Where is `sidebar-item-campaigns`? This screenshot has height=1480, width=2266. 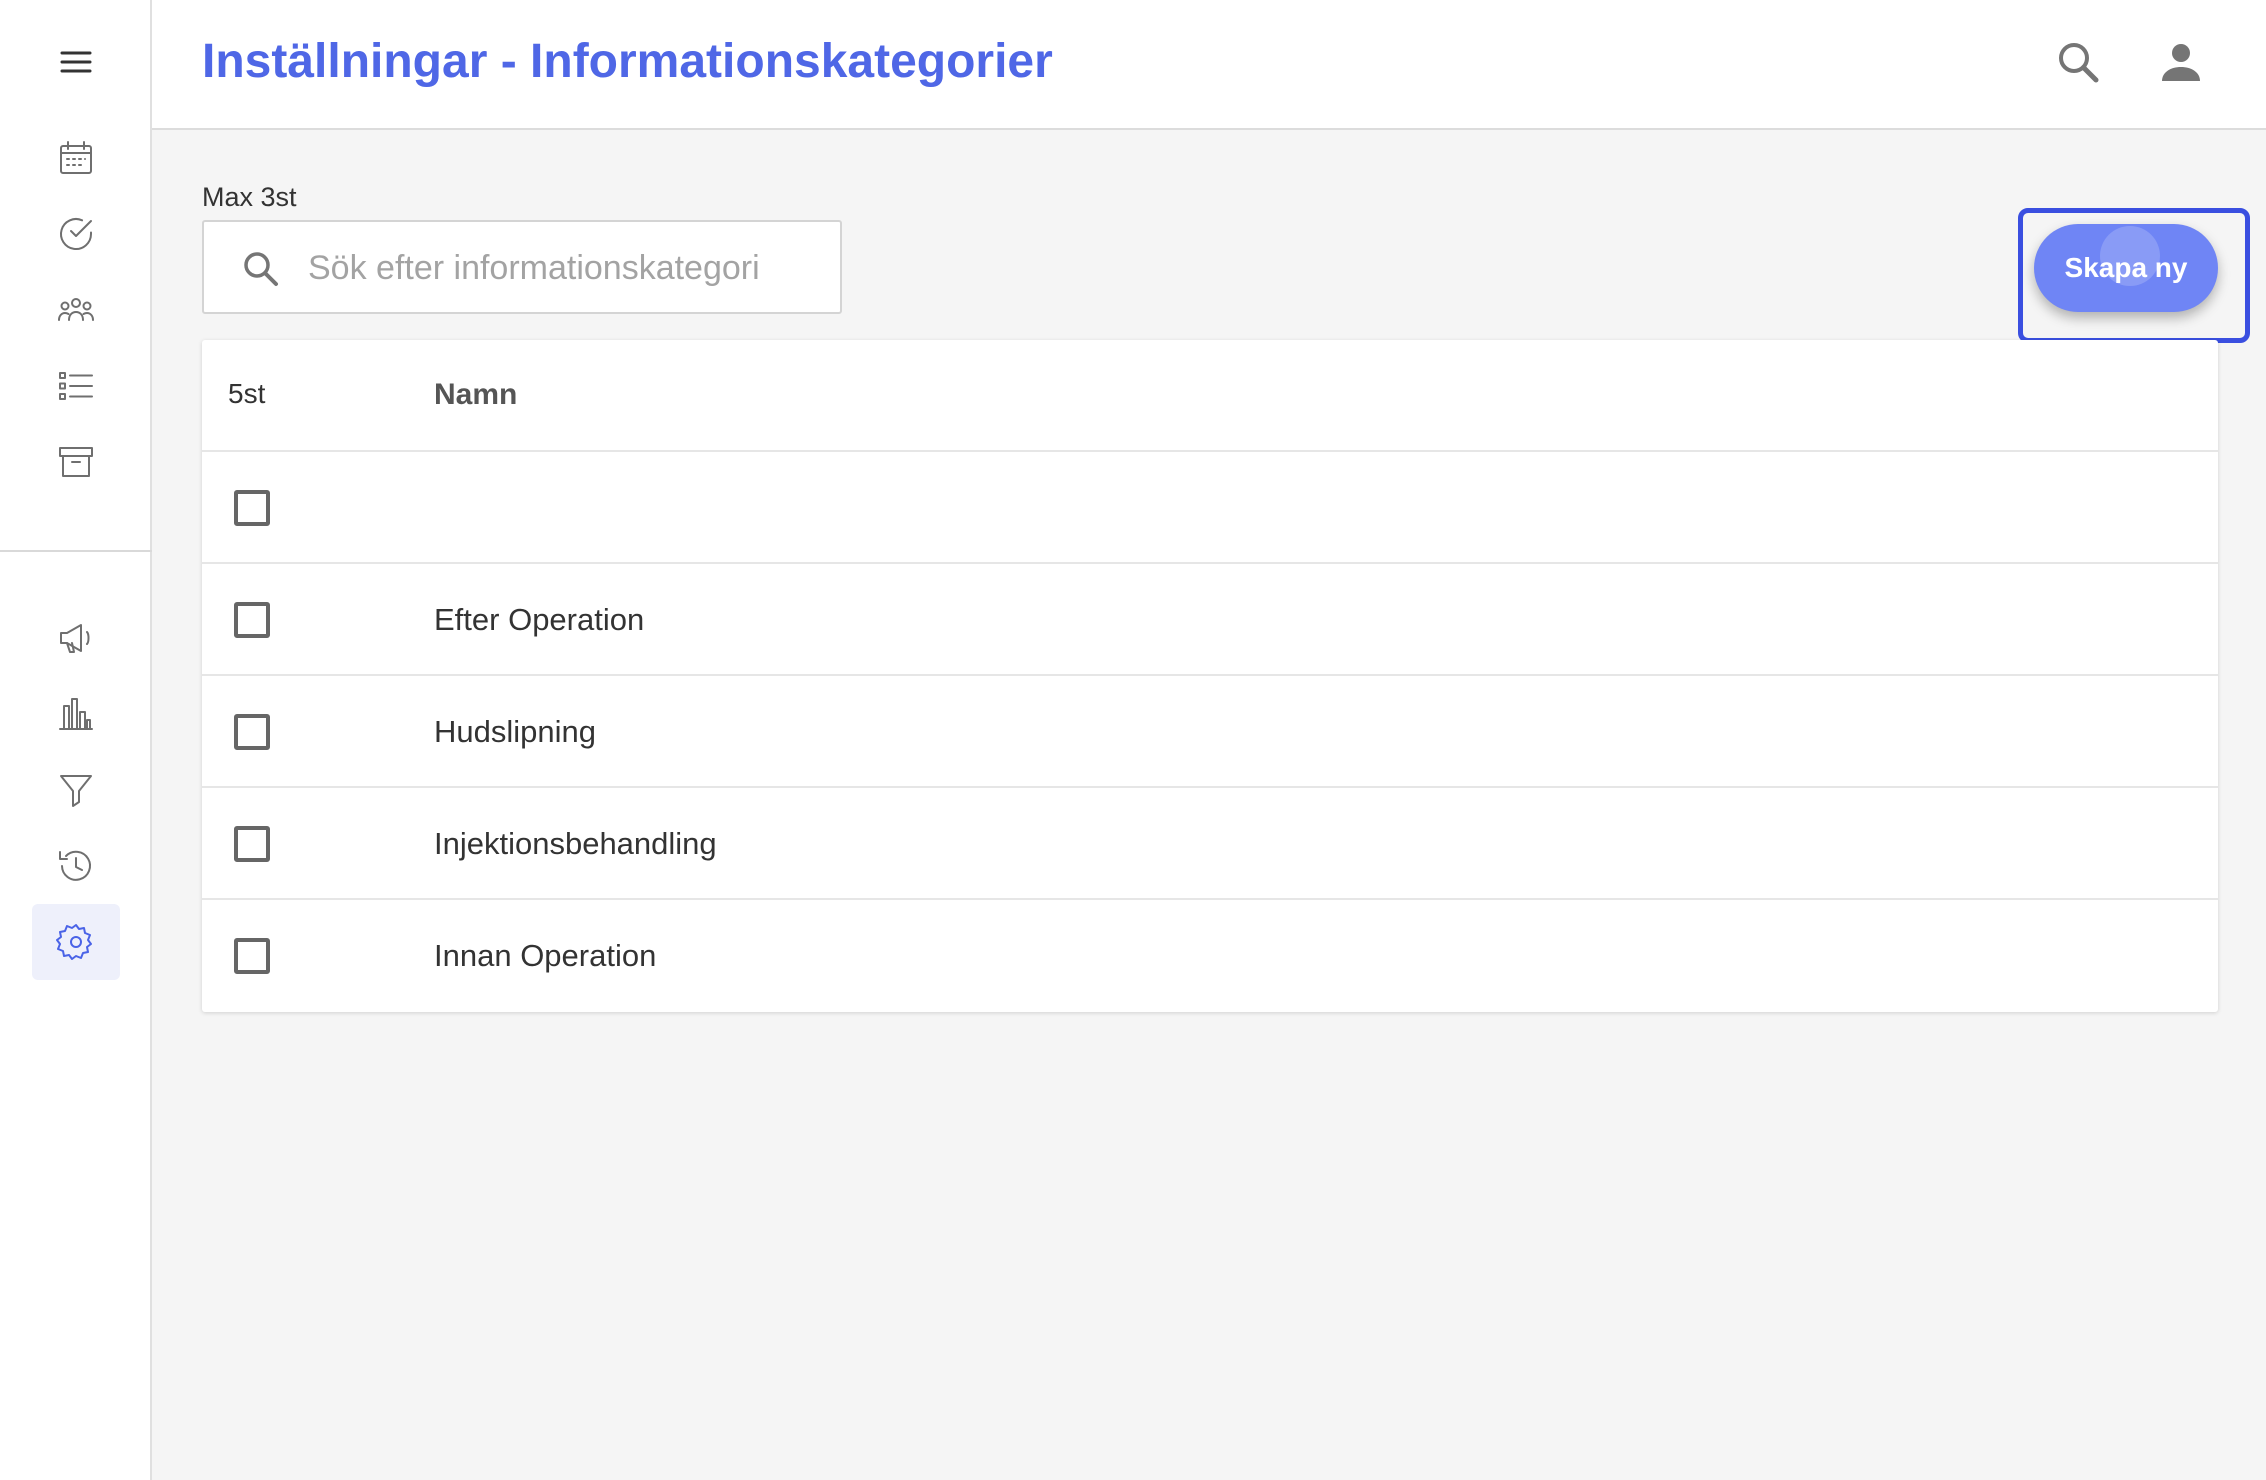 sidebar-item-campaigns is located at coordinates (76, 638).